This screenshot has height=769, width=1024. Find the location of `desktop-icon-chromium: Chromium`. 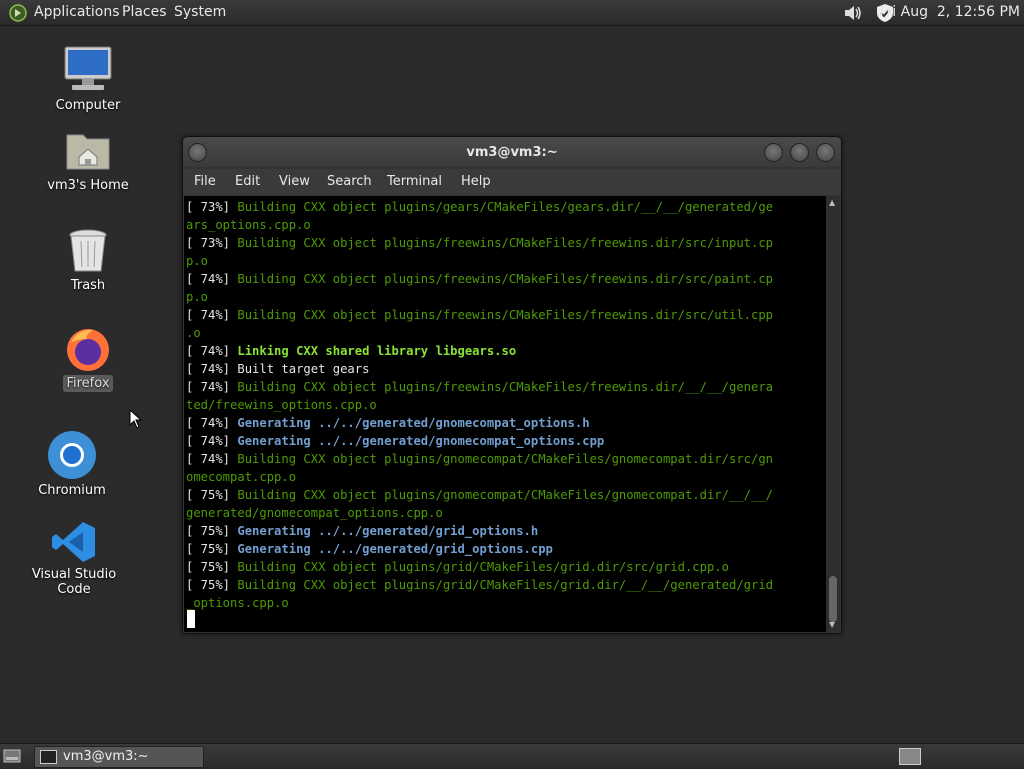

desktop-icon-chromium: Chromium is located at coordinates (72, 464).